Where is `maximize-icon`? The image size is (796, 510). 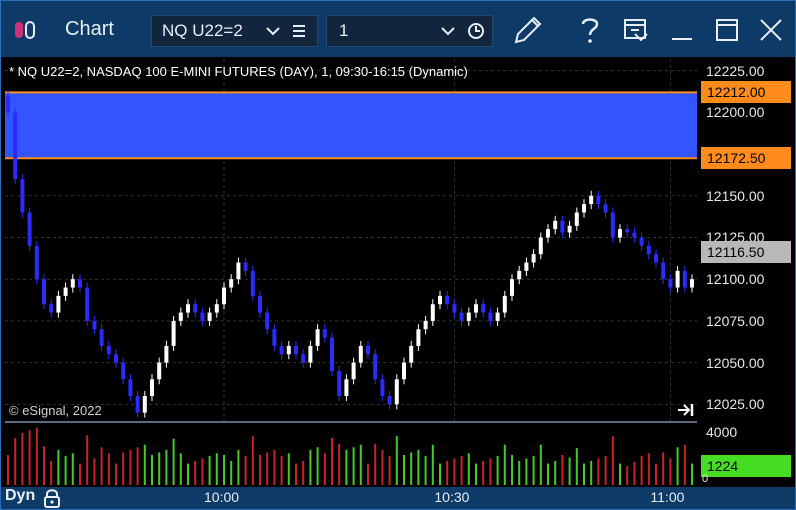
maximize-icon is located at coordinates (727, 30).